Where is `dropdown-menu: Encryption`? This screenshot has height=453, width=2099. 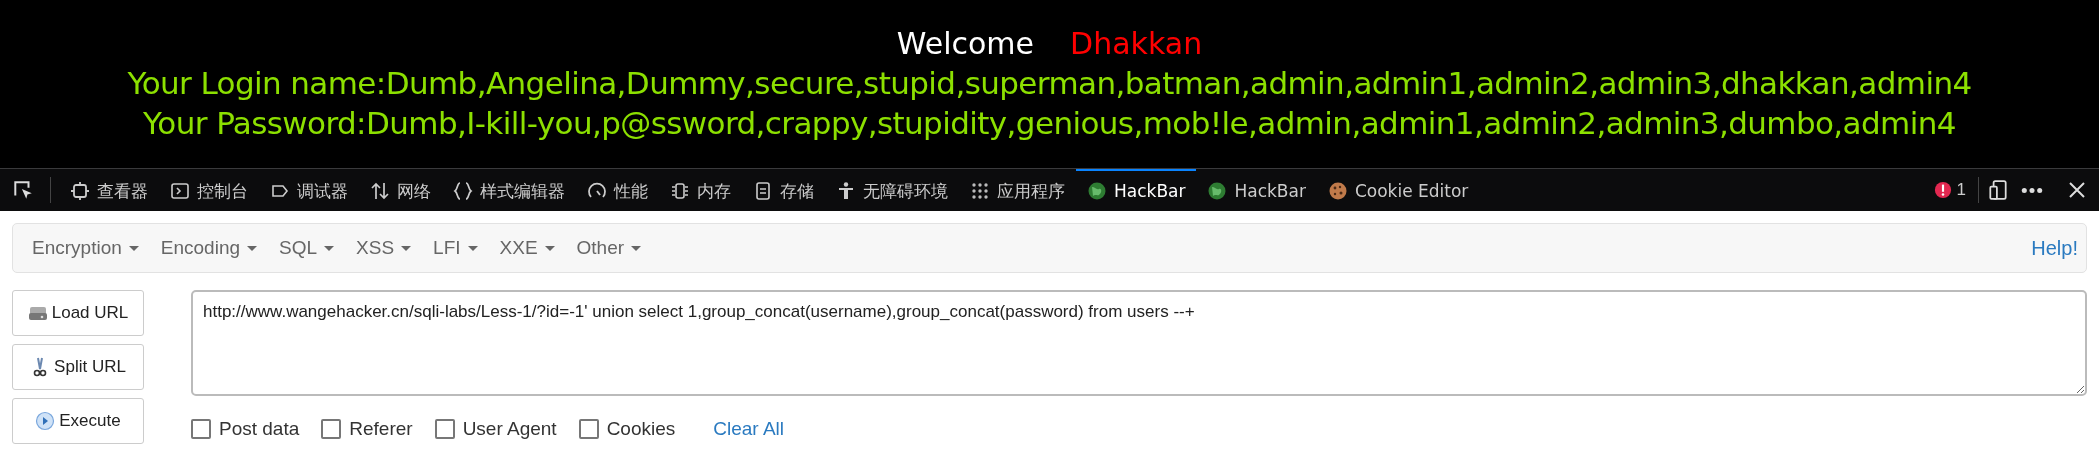
dropdown-menu: Encryption is located at coordinates (85, 248).